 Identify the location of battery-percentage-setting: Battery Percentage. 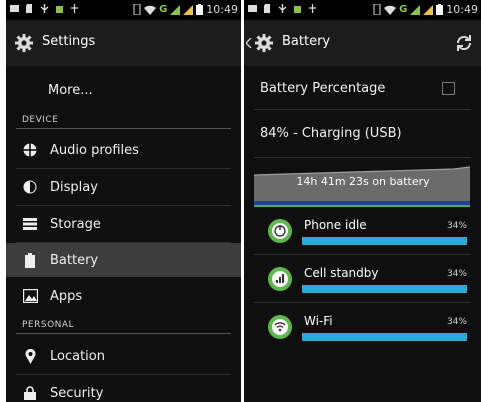
(362, 88).